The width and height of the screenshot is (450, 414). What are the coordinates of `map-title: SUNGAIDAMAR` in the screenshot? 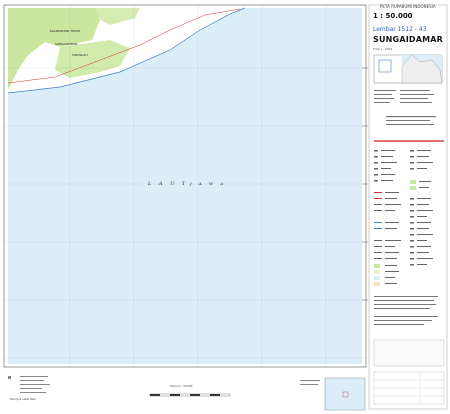 It's located at (408, 39).